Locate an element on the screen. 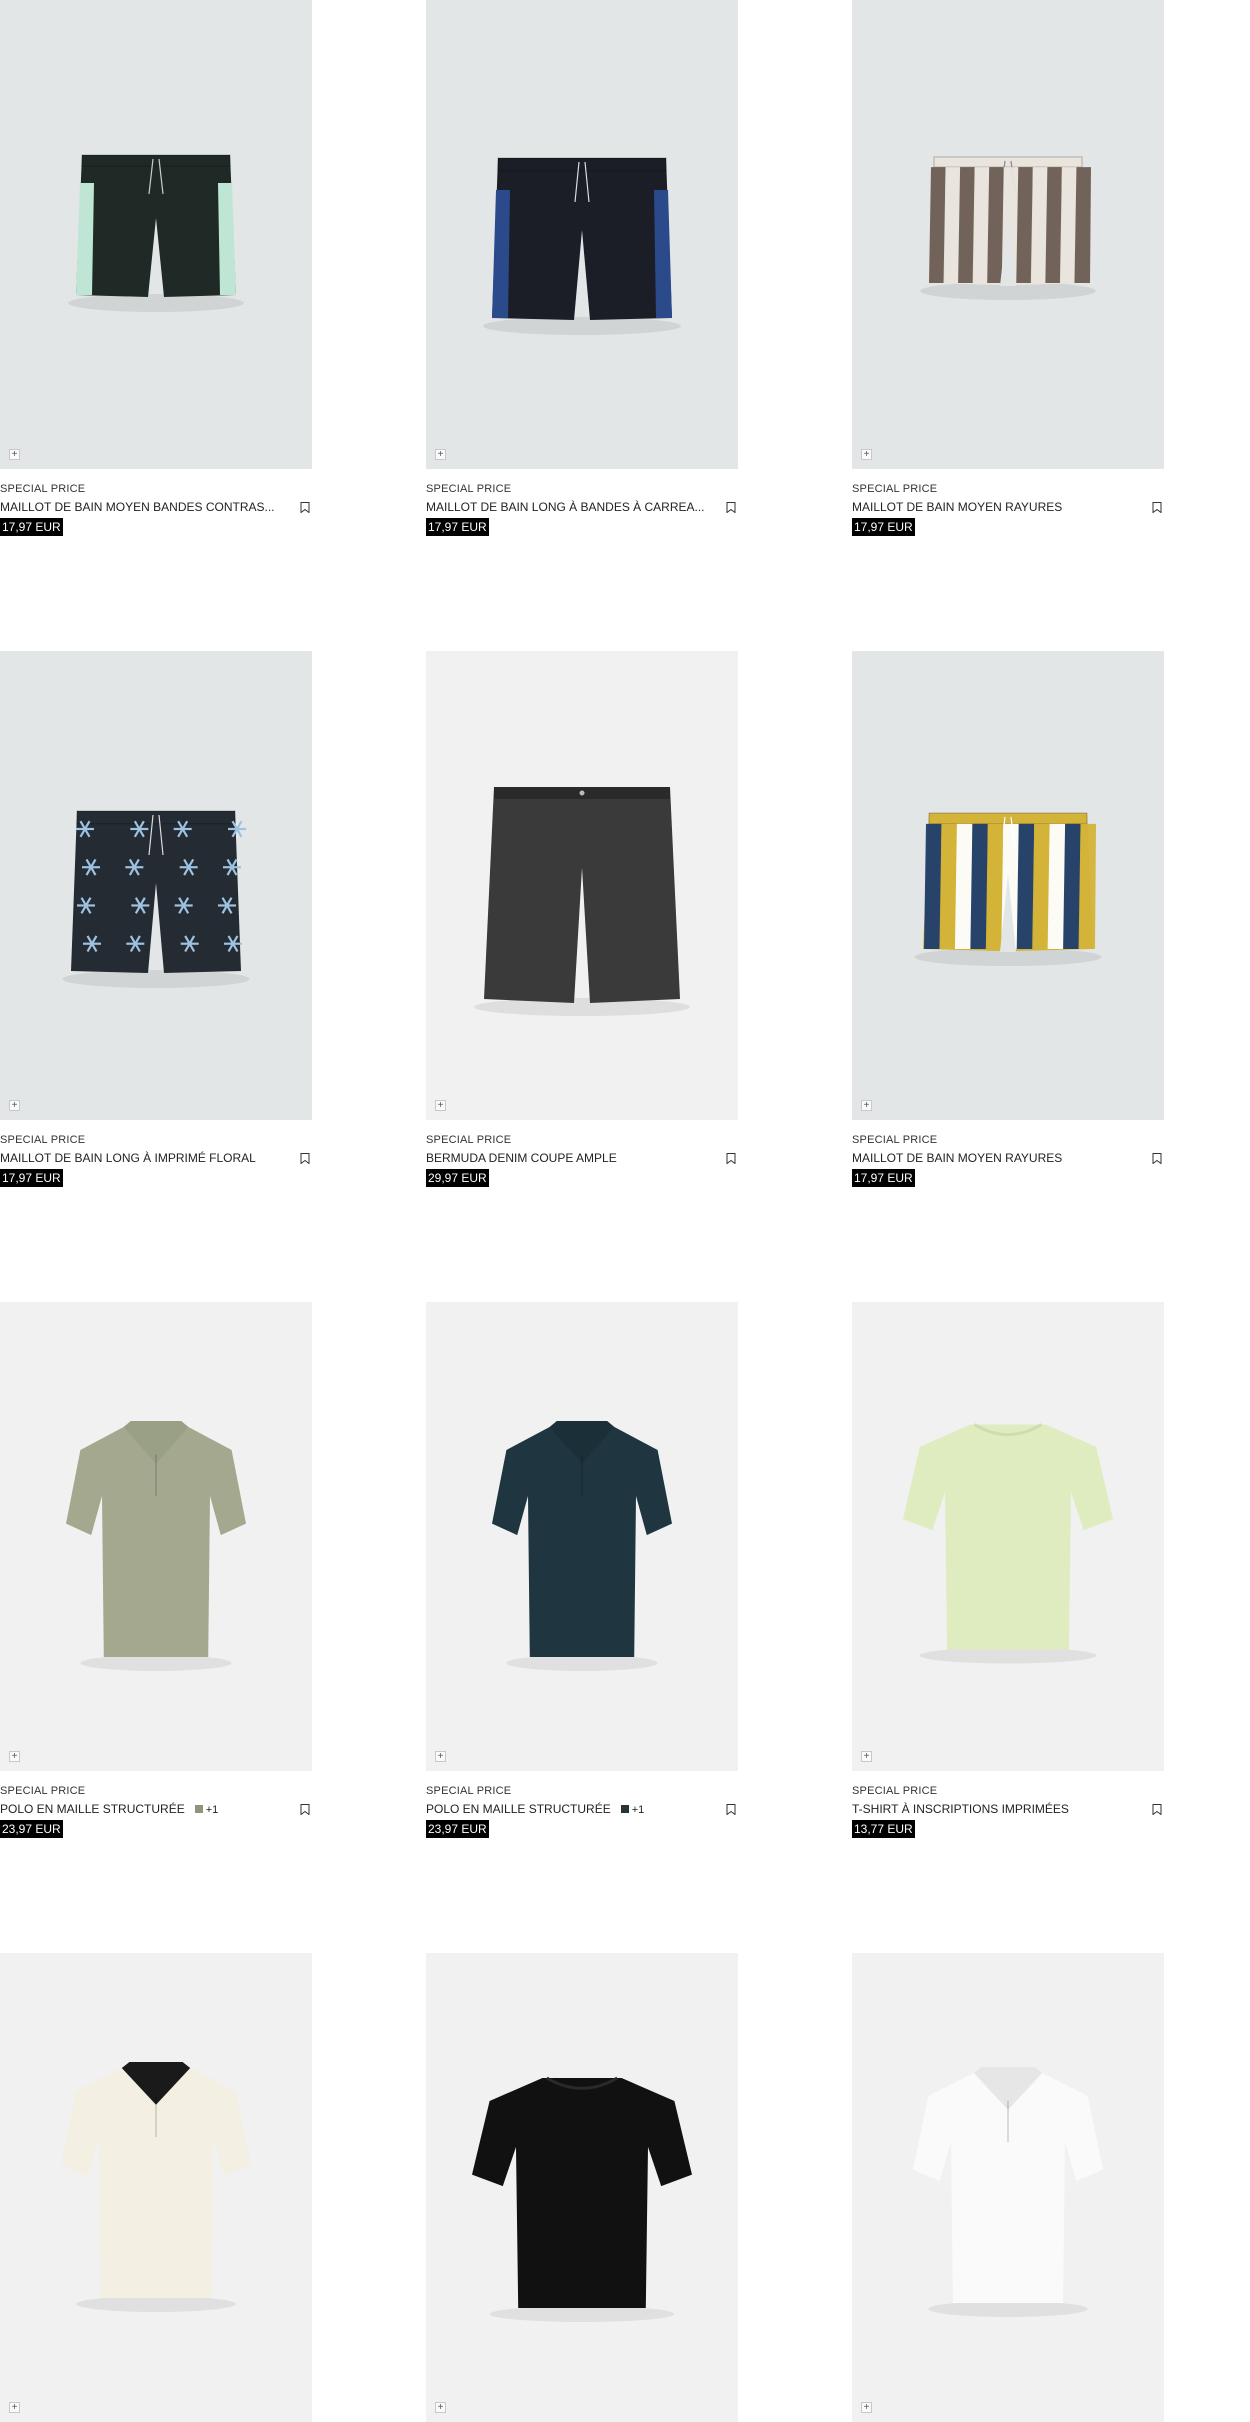  product-name-row: T-SHIRT À INSCRIPTIONS IMPRIMÉES is located at coordinates (1008, 1809).